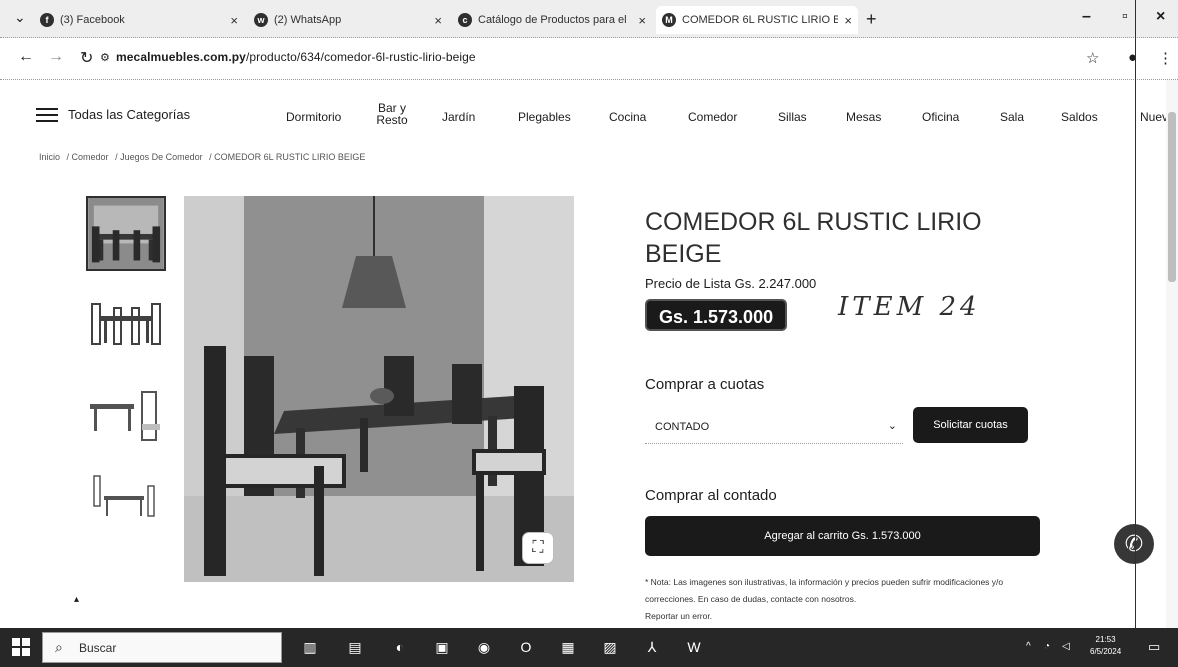 This screenshot has height=667, width=1178. I want to click on whatsapp-chat-icon: ✆, so click(1134, 544).